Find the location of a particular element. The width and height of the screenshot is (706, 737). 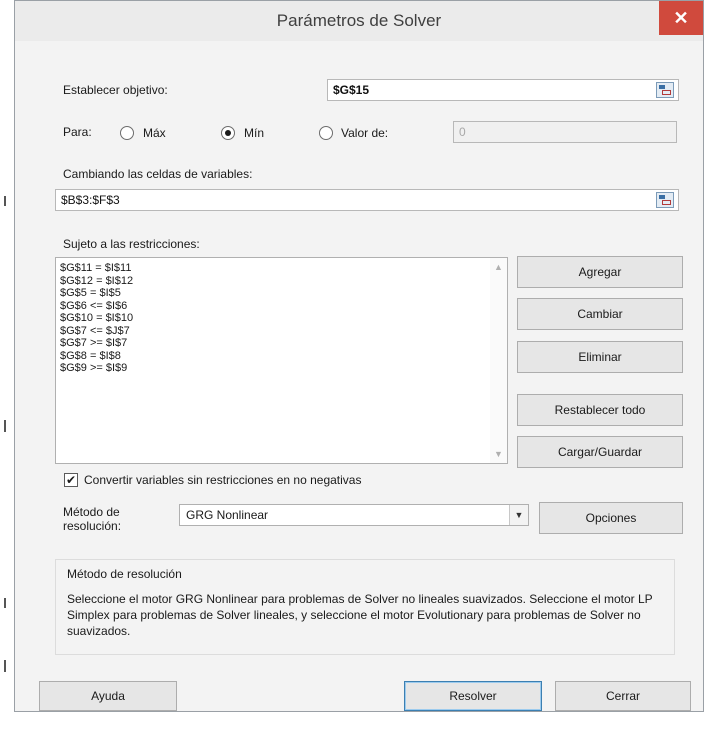

title-bar: Parámetros de Solver ✕ is located at coordinates (359, 21).